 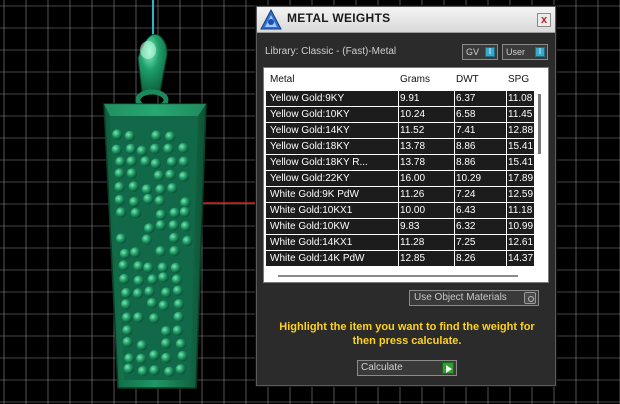 What do you see at coordinates (310, 114) in the screenshot?
I see `metal-cell: Yellow Gold:10KY` at bounding box center [310, 114].